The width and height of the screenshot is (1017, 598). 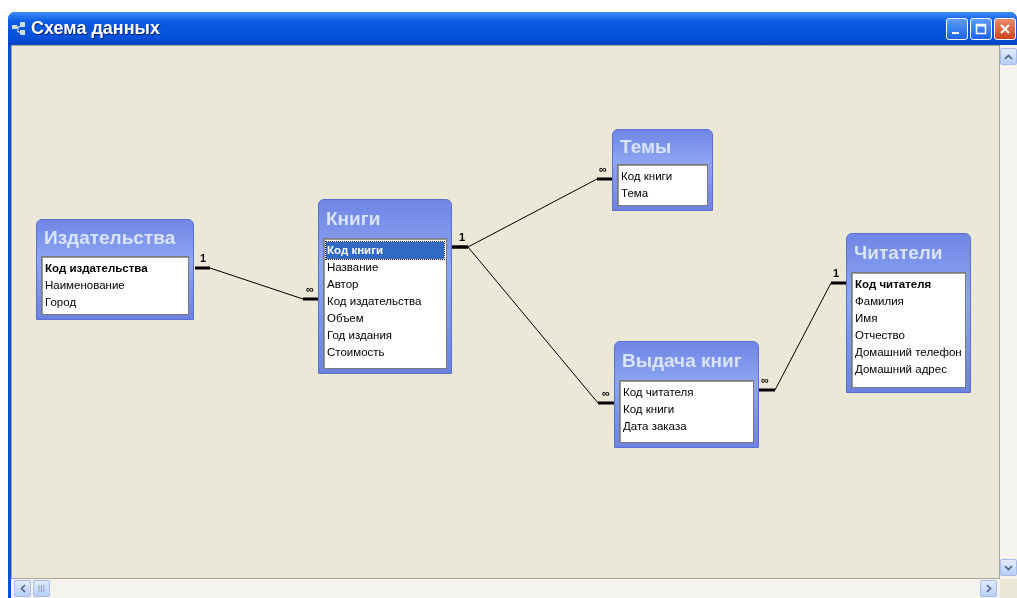 I want to click on table-title: Издательства, so click(x=110, y=238).